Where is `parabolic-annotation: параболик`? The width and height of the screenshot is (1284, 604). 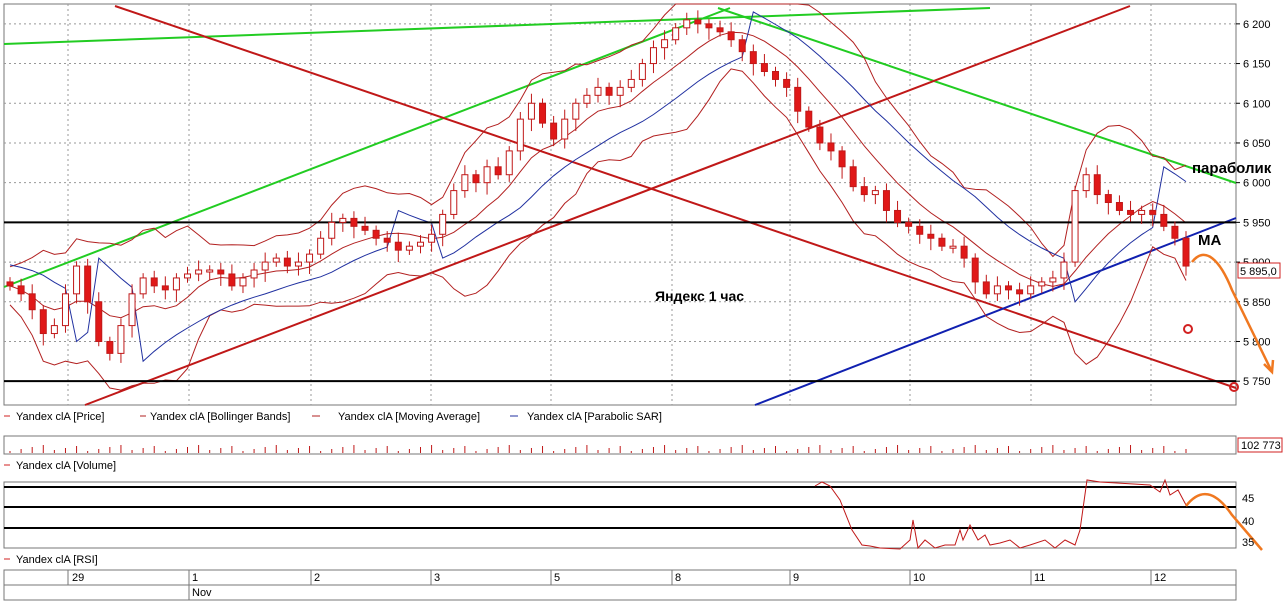
parabolic-annotation: параболик is located at coordinates (1232, 168).